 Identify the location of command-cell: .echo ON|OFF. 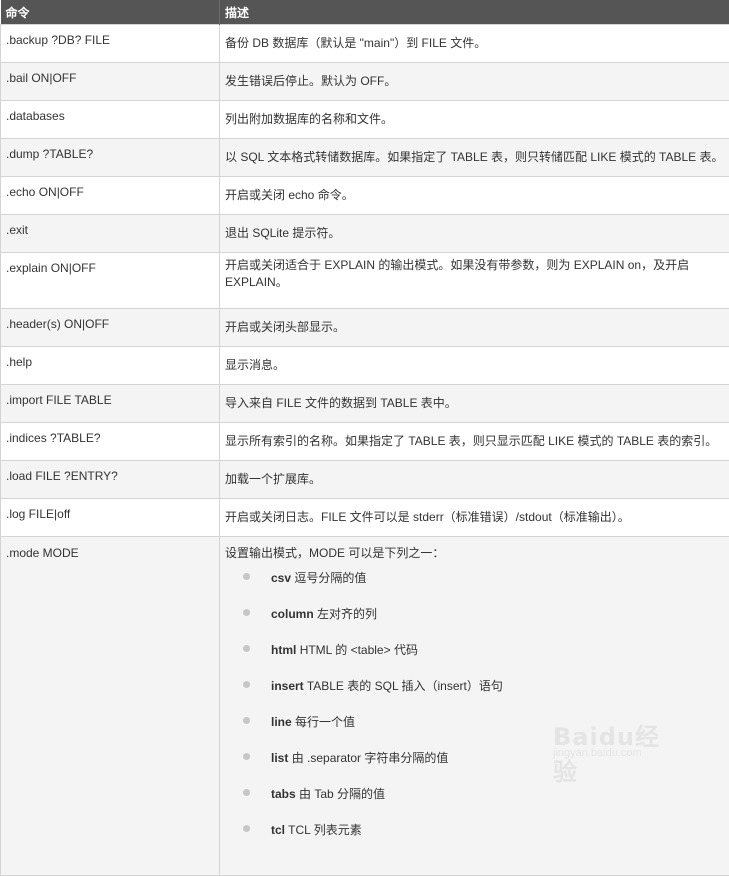
(110, 196).